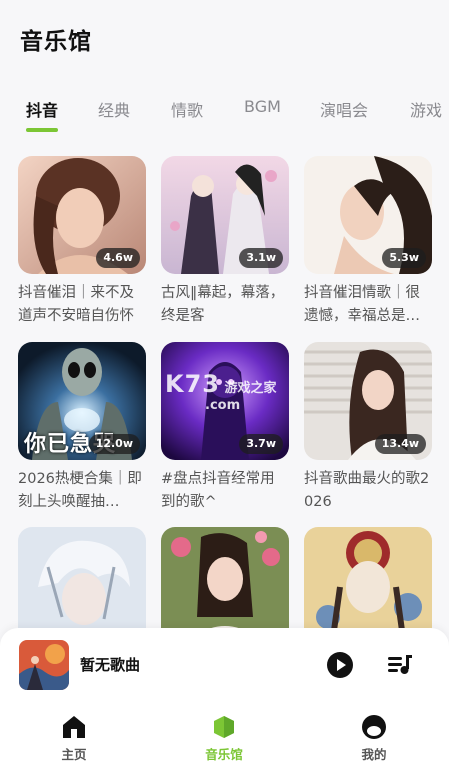 Image resolution: width=449 pixels, height=769 pixels. Describe the element at coordinates (400, 665) in the screenshot. I see `playlist-queue-icon` at that location.